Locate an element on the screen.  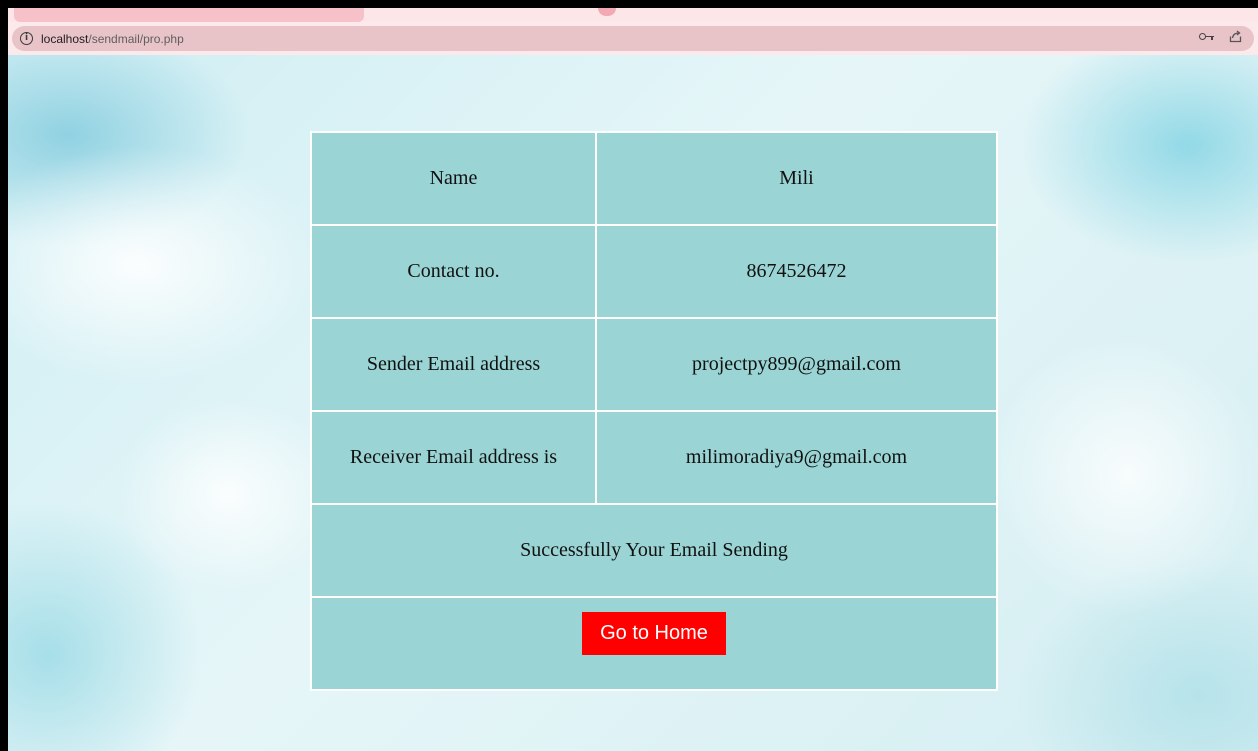
site-info-icon: i is located at coordinates (26, 38).